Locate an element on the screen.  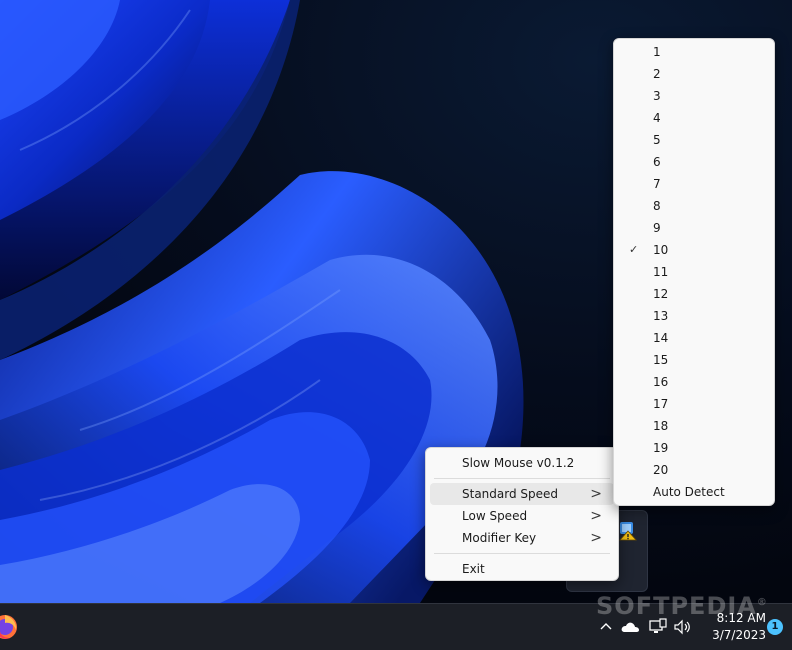
app-title-label: Slow Mouse v0.1.2 is located at coordinates (518, 463).